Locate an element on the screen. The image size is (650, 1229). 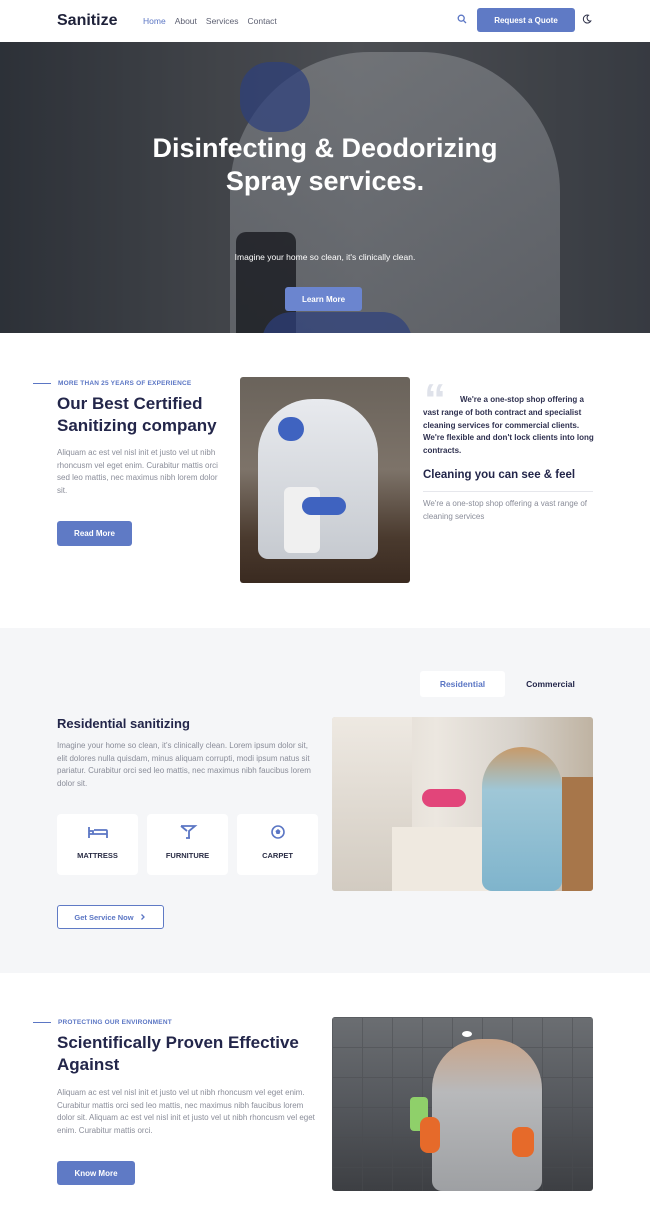
about-subheading: Cleaning you can see & feel is located at coordinates (499, 475).